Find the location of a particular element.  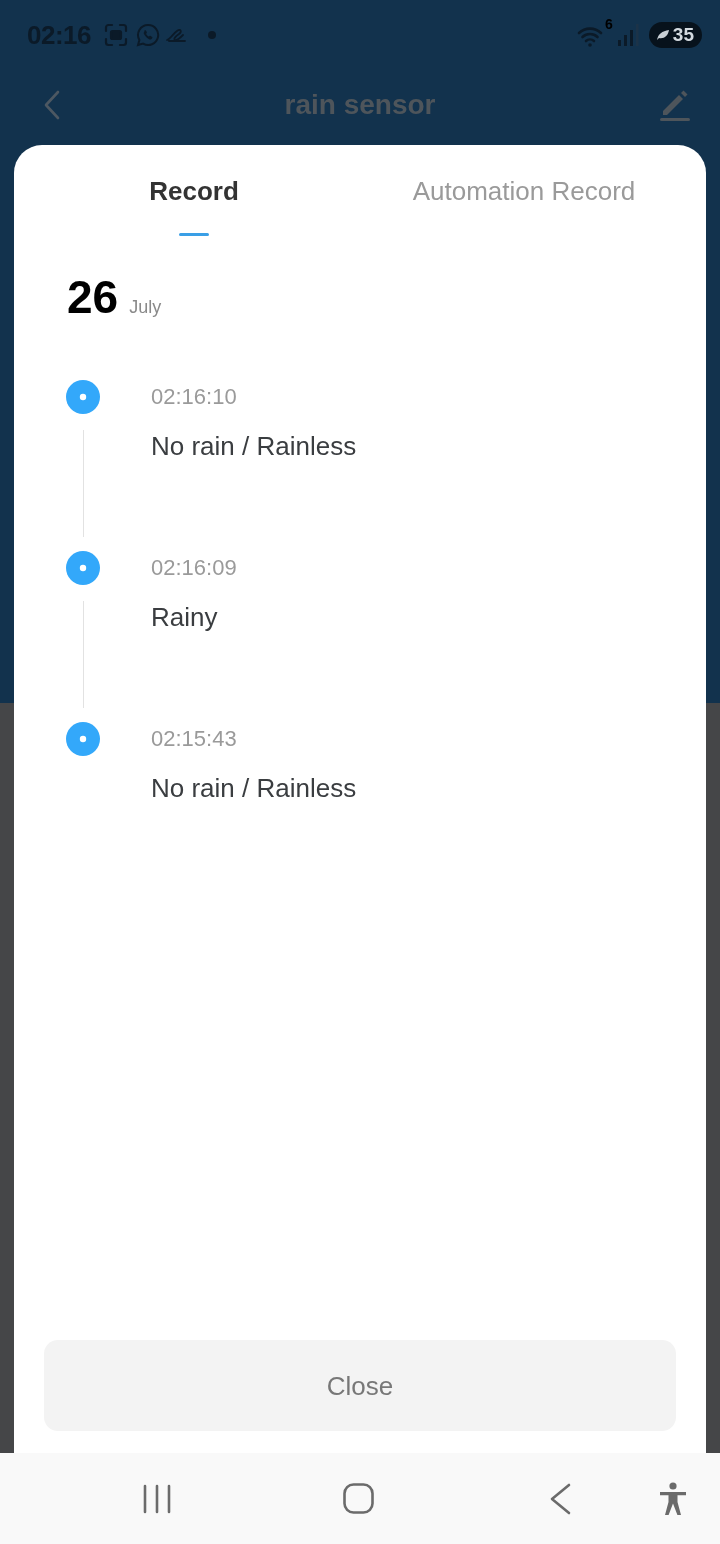

battery-level-text: 35 is located at coordinates (683, 35).